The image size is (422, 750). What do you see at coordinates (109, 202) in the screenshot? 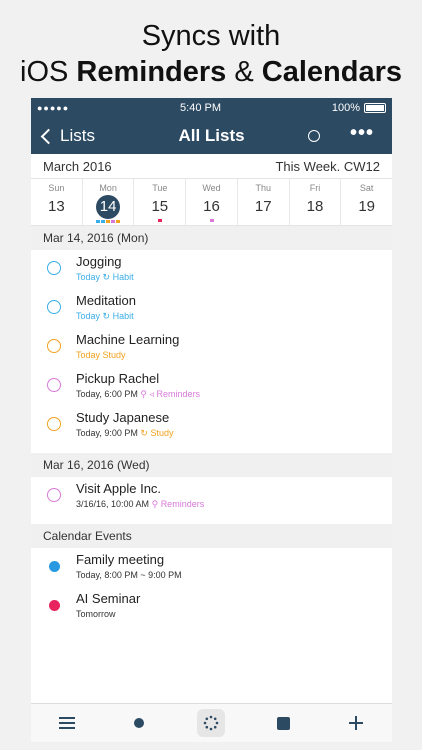
I see `day-mon: Mon 14` at bounding box center [109, 202].